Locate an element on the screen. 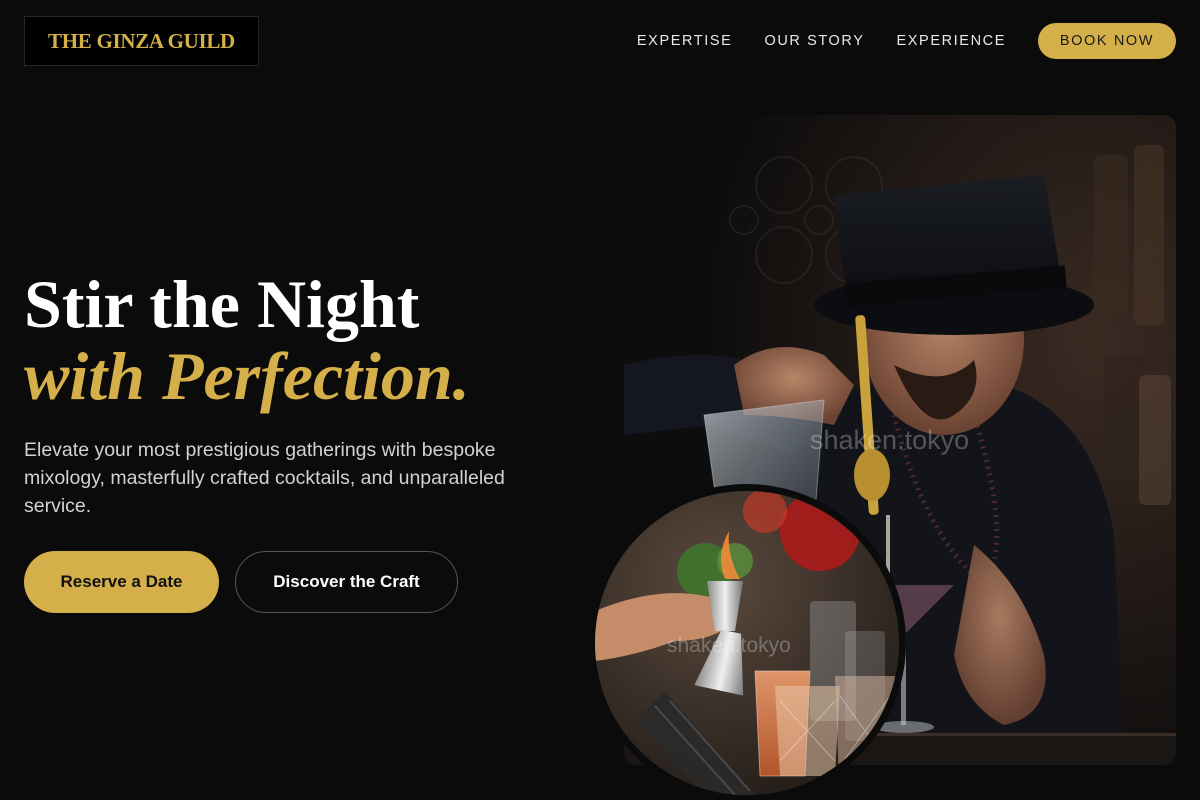 The width and height of the screenshot is (1200, 800). brand-logo: THE GINZA GUILD is located at coordinates (141, 41).